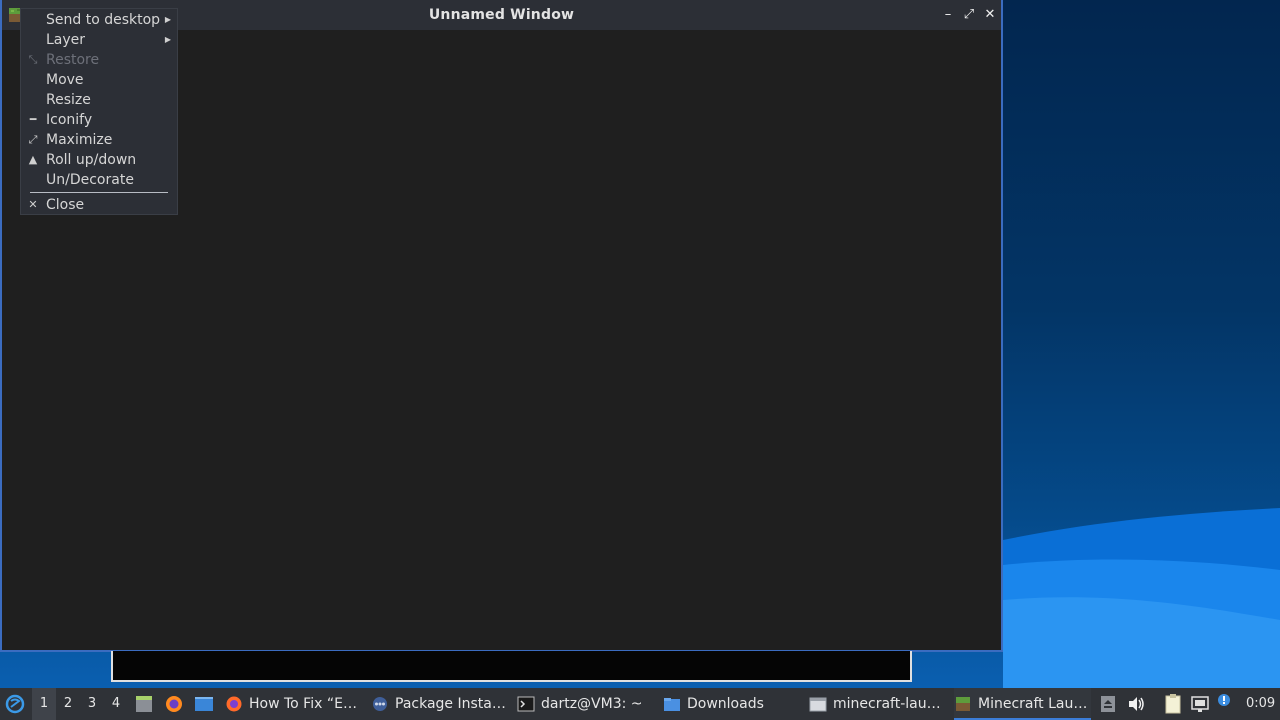 The image size is (1280, 720). I want to click on firefox-launcher-icon, so click(174, 704).